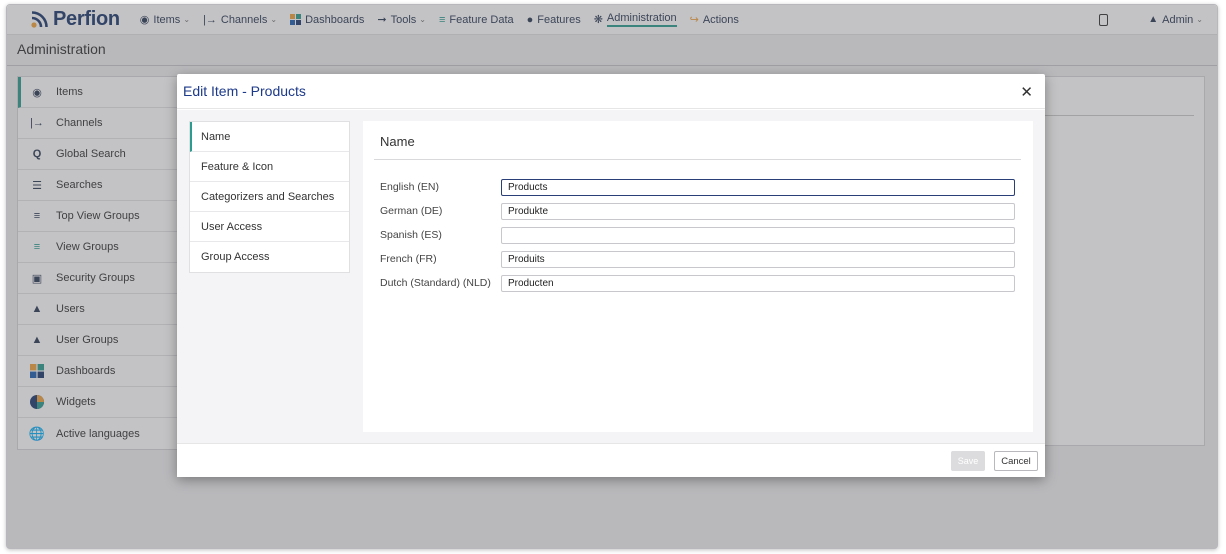 The image size is (1226, 554). Describe the element at coordinates (397, 141) in the screenshot. I see `section-title: Name` at that location.